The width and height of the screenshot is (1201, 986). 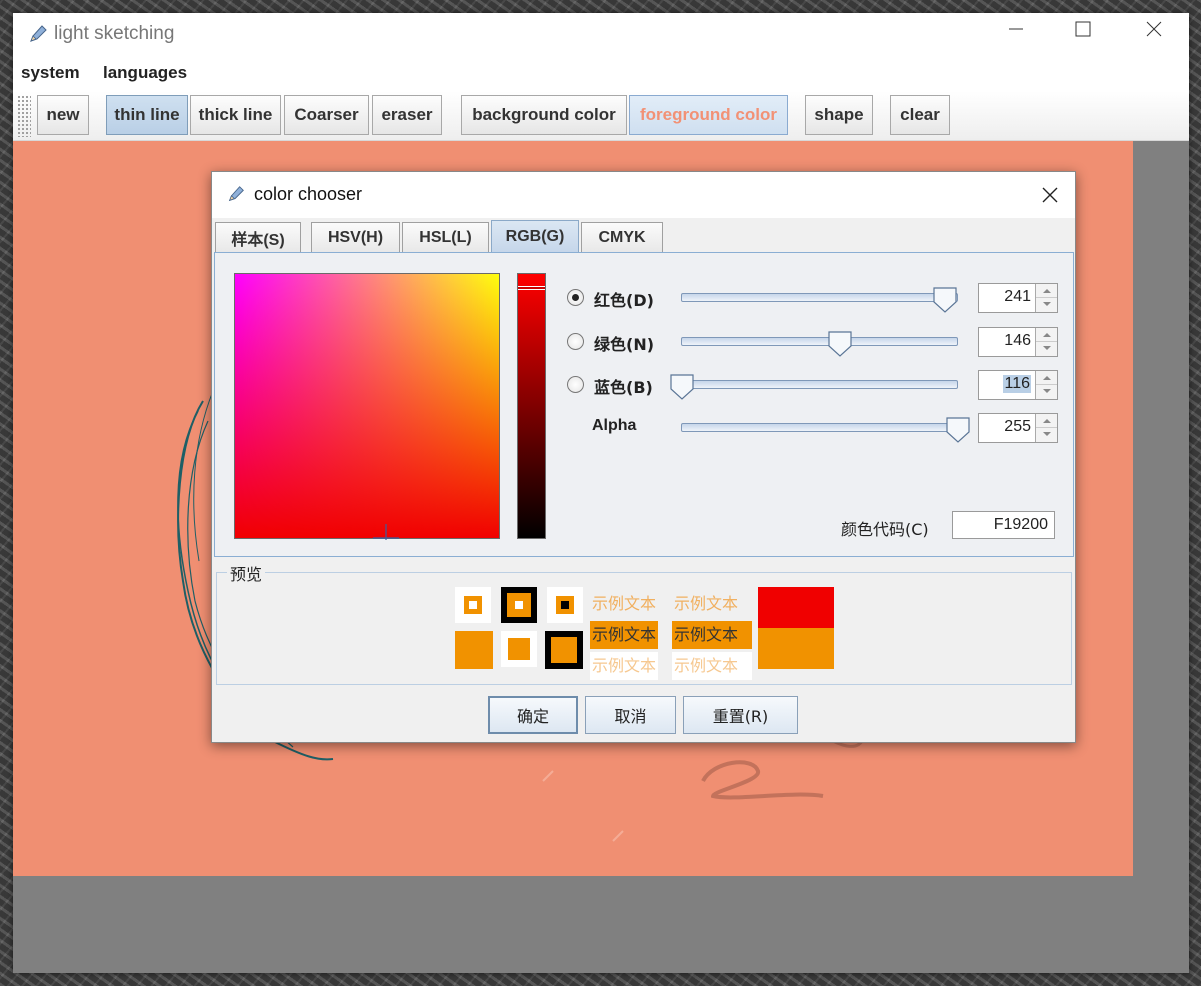 I want to click on tab-hsl: HSL(L), so click(x=445, y=237).